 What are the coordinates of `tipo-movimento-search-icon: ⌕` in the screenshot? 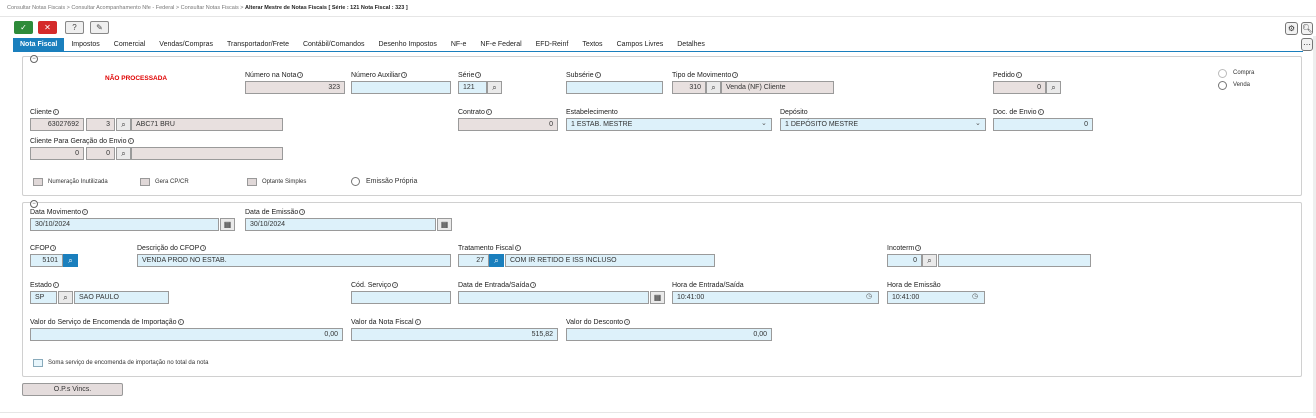 It's located at (713, 87).